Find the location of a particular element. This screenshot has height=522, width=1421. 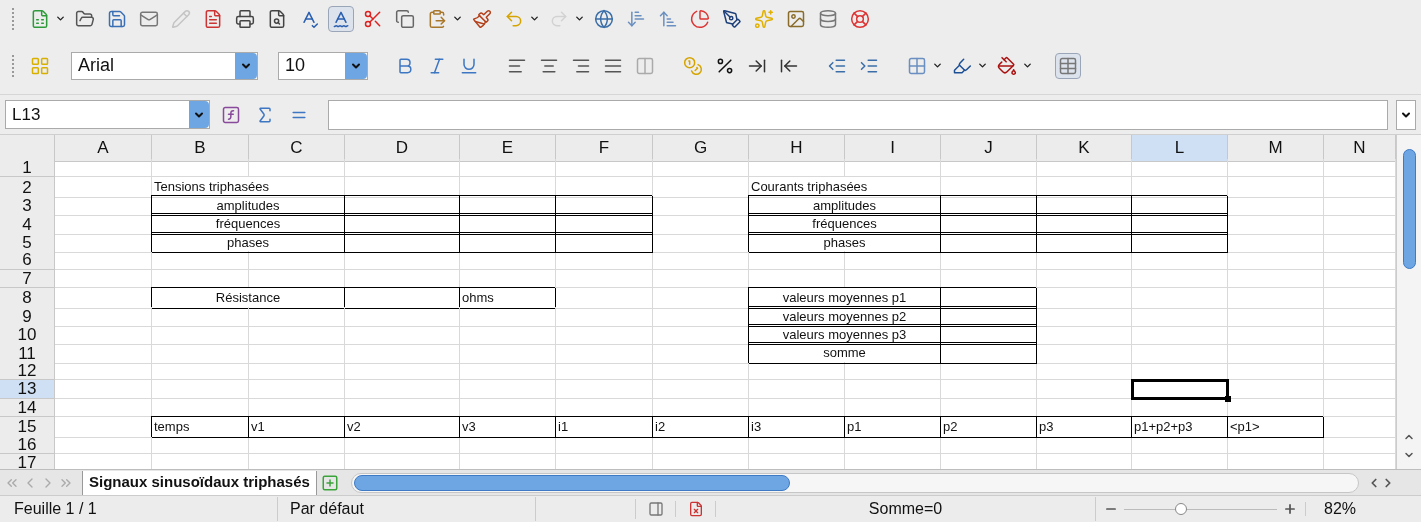

table-cell: i2 is located at coordinates (701, 427).